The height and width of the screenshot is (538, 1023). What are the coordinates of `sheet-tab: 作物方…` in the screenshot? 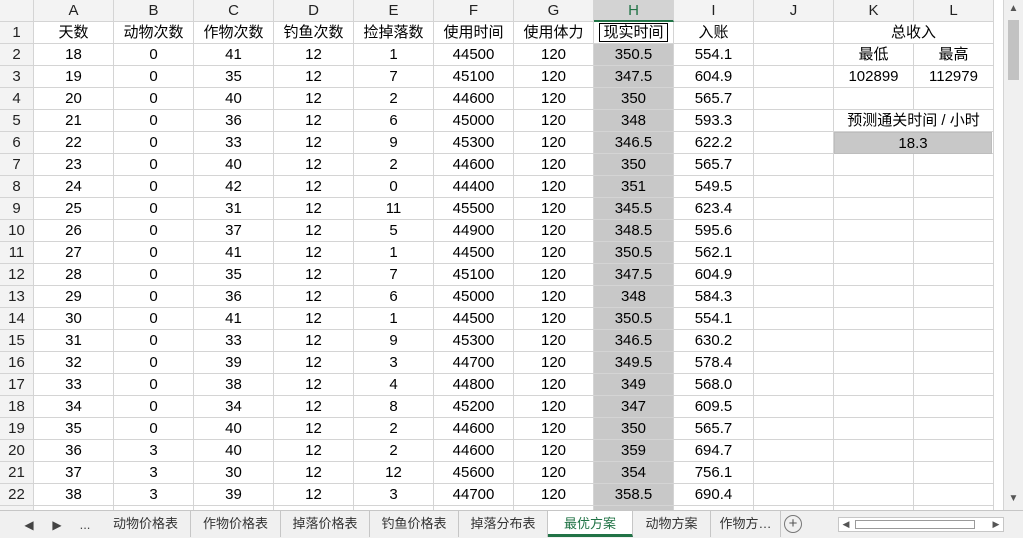 It's located at (746, 524).